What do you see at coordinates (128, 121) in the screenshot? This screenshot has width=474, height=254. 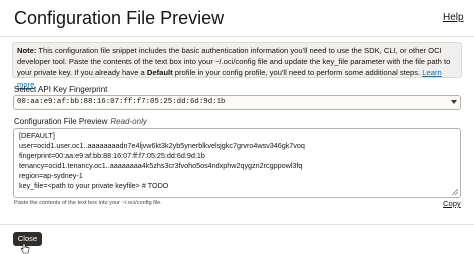 I see `read-only-indicator: Read-only` at bounding box center [128, 121].